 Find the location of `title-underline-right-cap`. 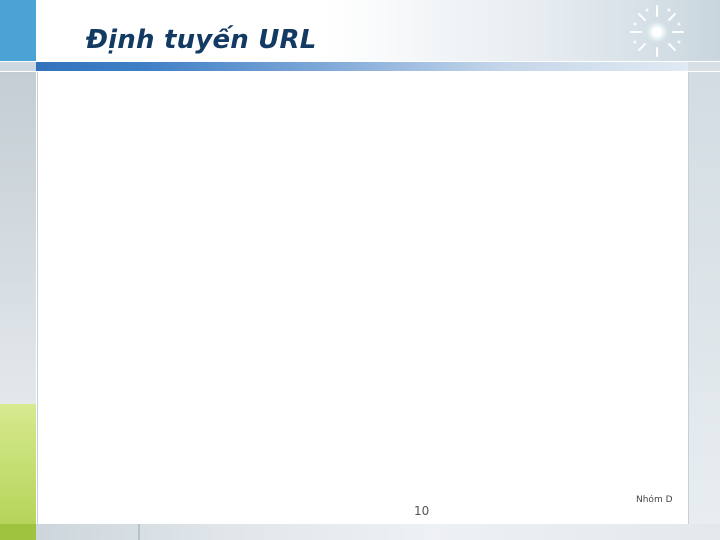

title-underline-right-cap is located at coordinates (704, 66).